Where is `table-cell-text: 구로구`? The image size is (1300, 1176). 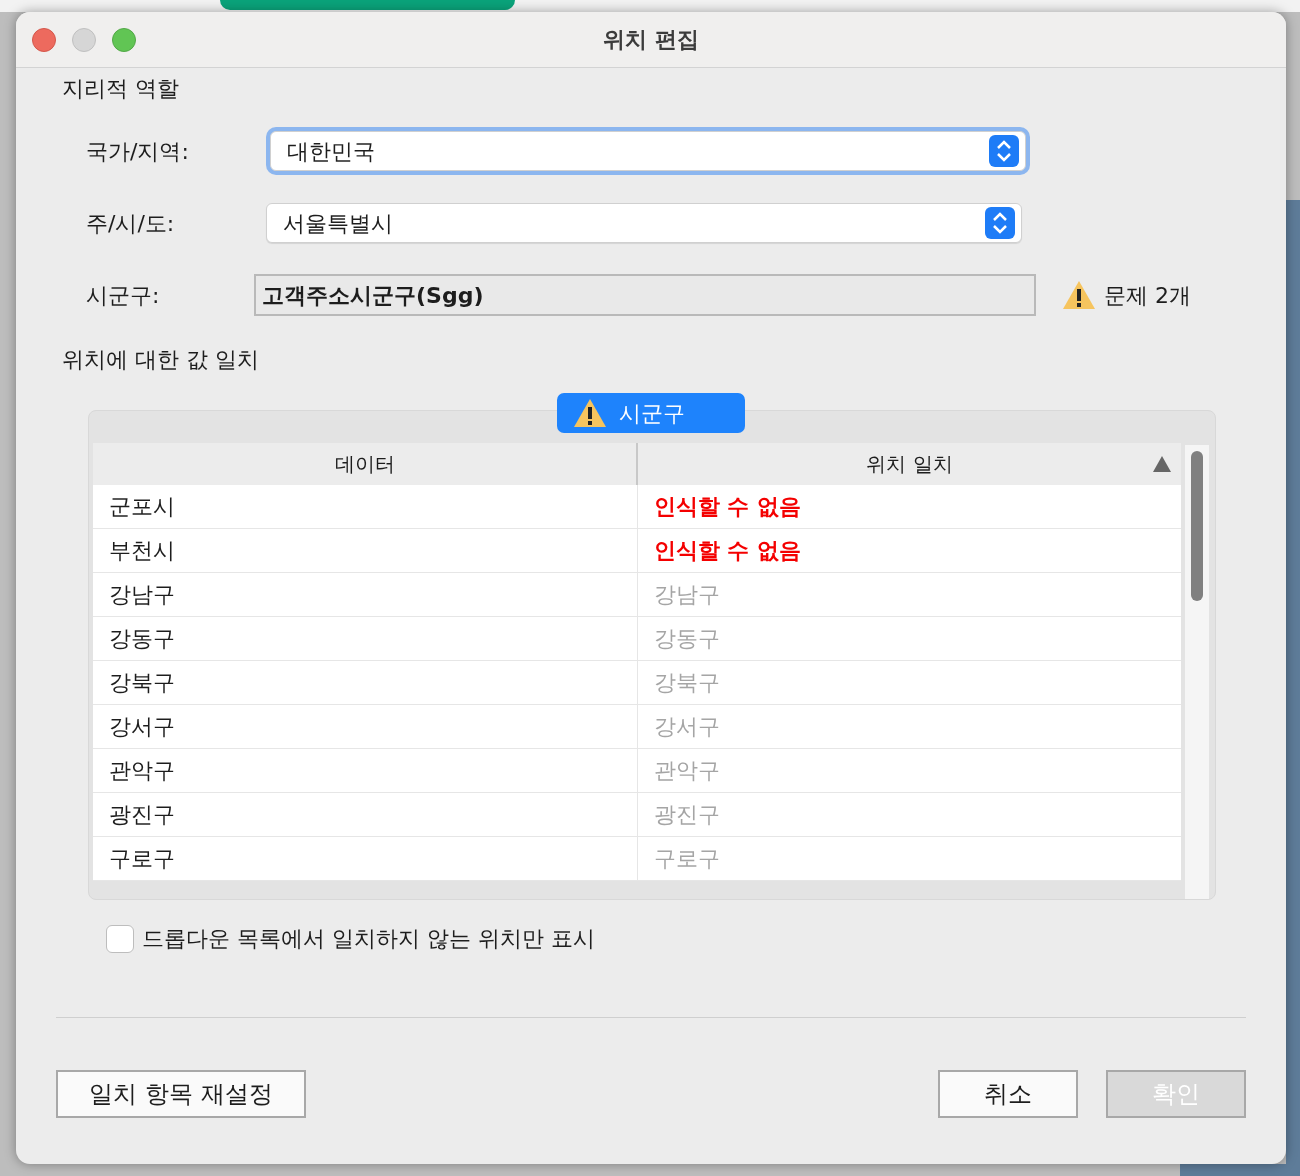 table-cell-text: 구로구 is located at coordinates (142, 859).